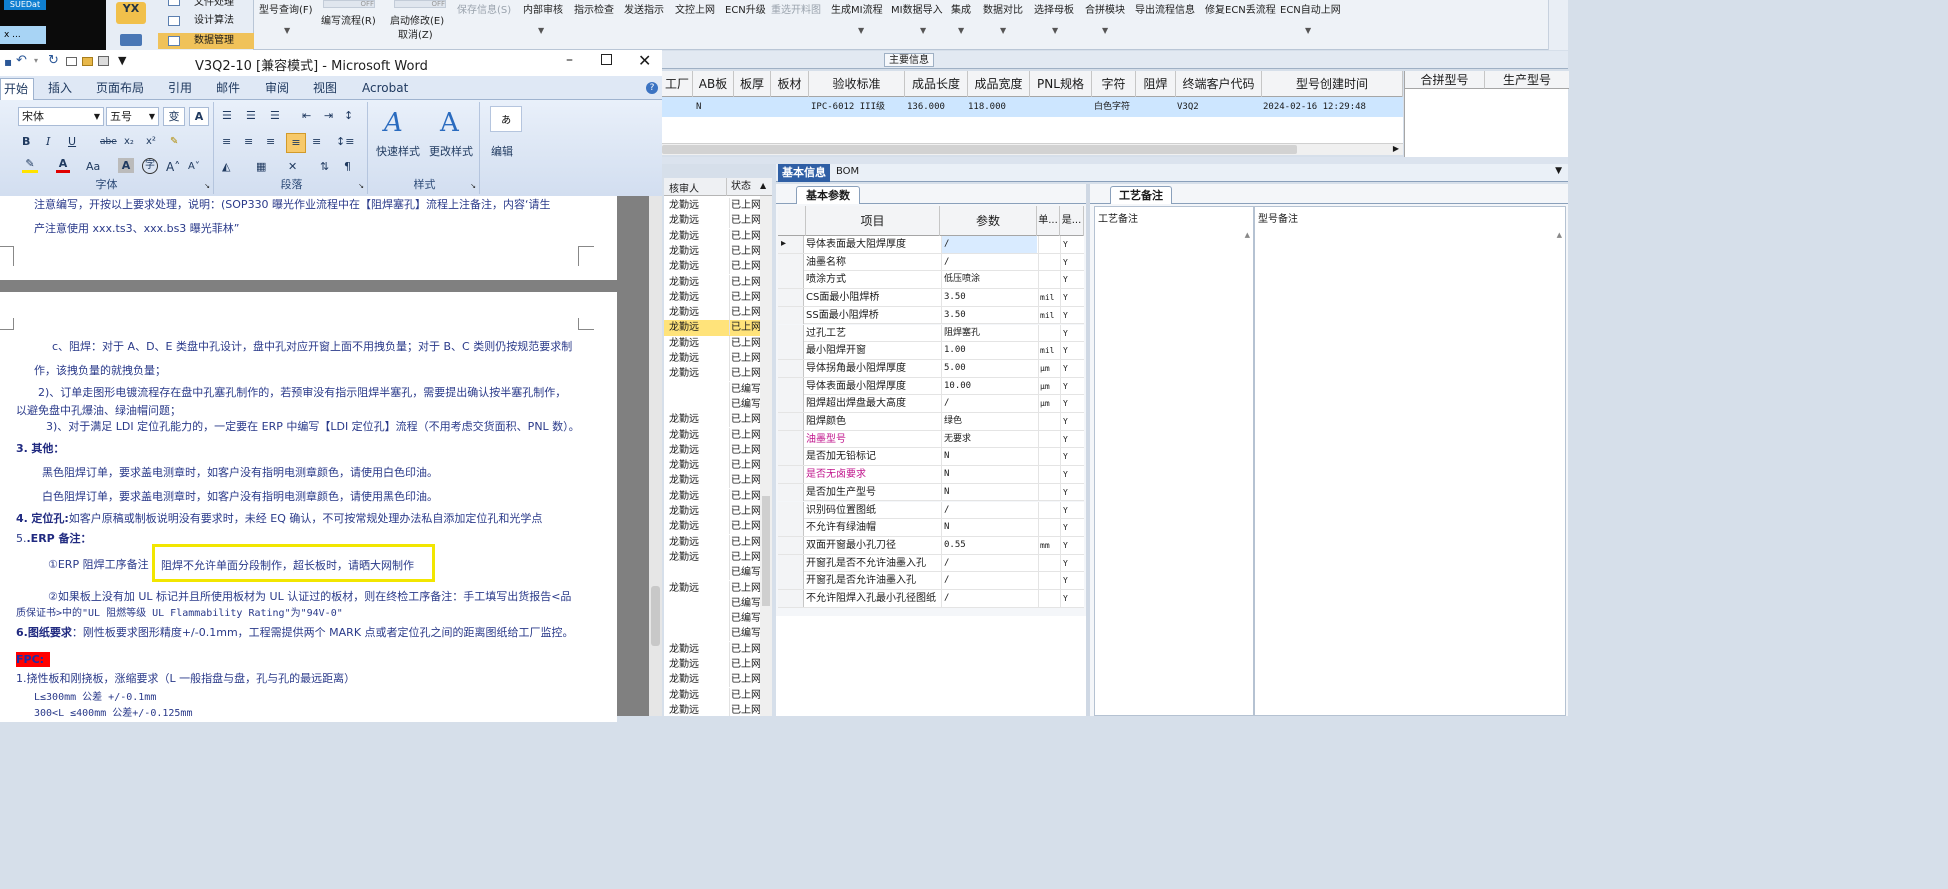 The image size is (1948, 889). What do you see at coordinates (931, 545) in the screenshot?
I see `table-row: 双面开窗最小孔刀径 0.55 mm Y` at bounding box center [931, 545].